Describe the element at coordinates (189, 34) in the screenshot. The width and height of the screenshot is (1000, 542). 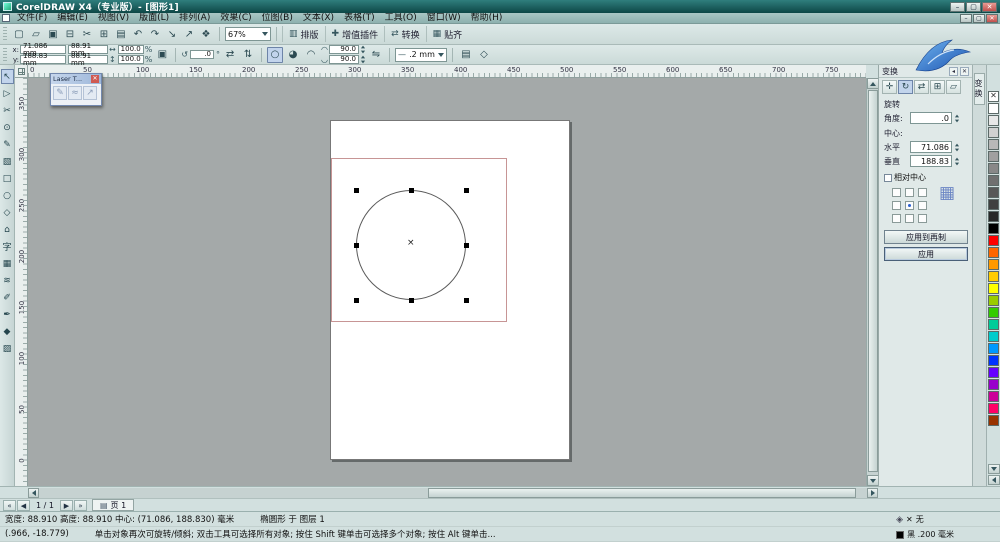
I see `export-icon: ↗` at that location.